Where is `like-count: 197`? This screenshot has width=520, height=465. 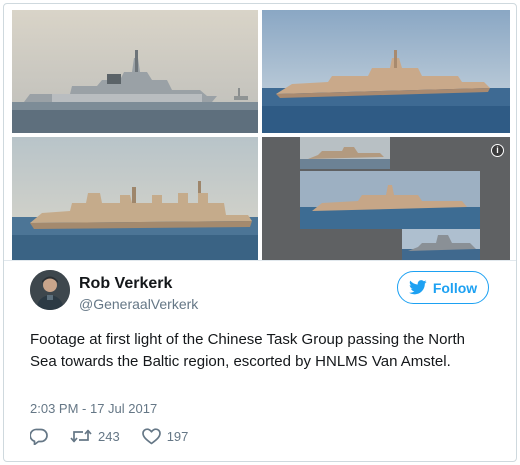
like-count: 197 is located at coordinates (177, 436).